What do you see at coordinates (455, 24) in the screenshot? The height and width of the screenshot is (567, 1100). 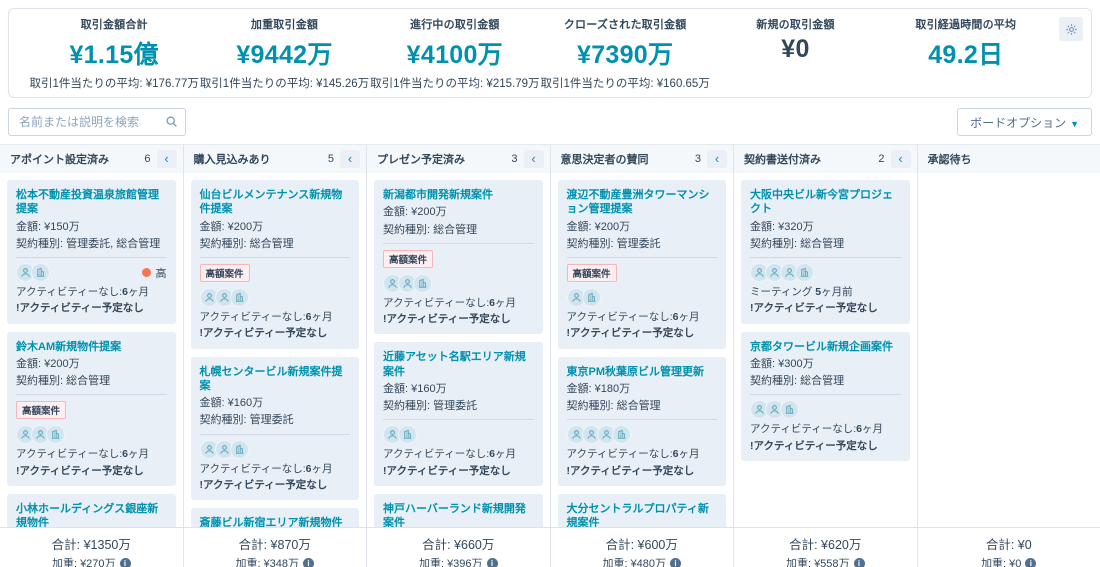 I see `metric-label: 進行中の取引金額` at bounding box center [455, 24].